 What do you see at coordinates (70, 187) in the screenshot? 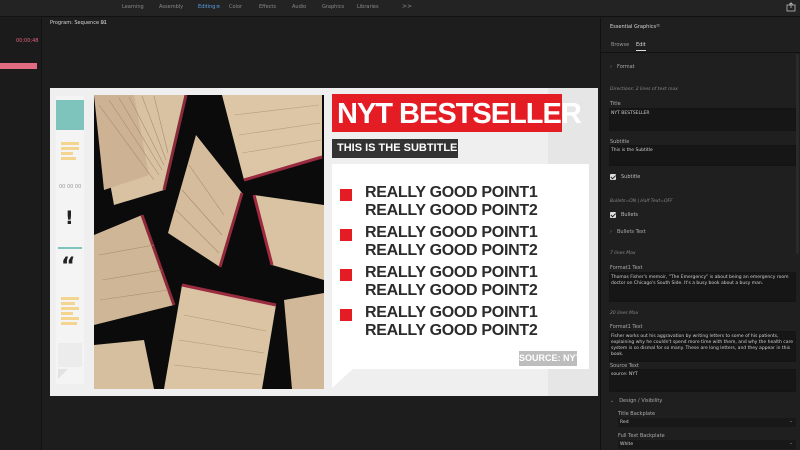
I see `dots-label: 00 00 00` at bounding box center [70, 187].